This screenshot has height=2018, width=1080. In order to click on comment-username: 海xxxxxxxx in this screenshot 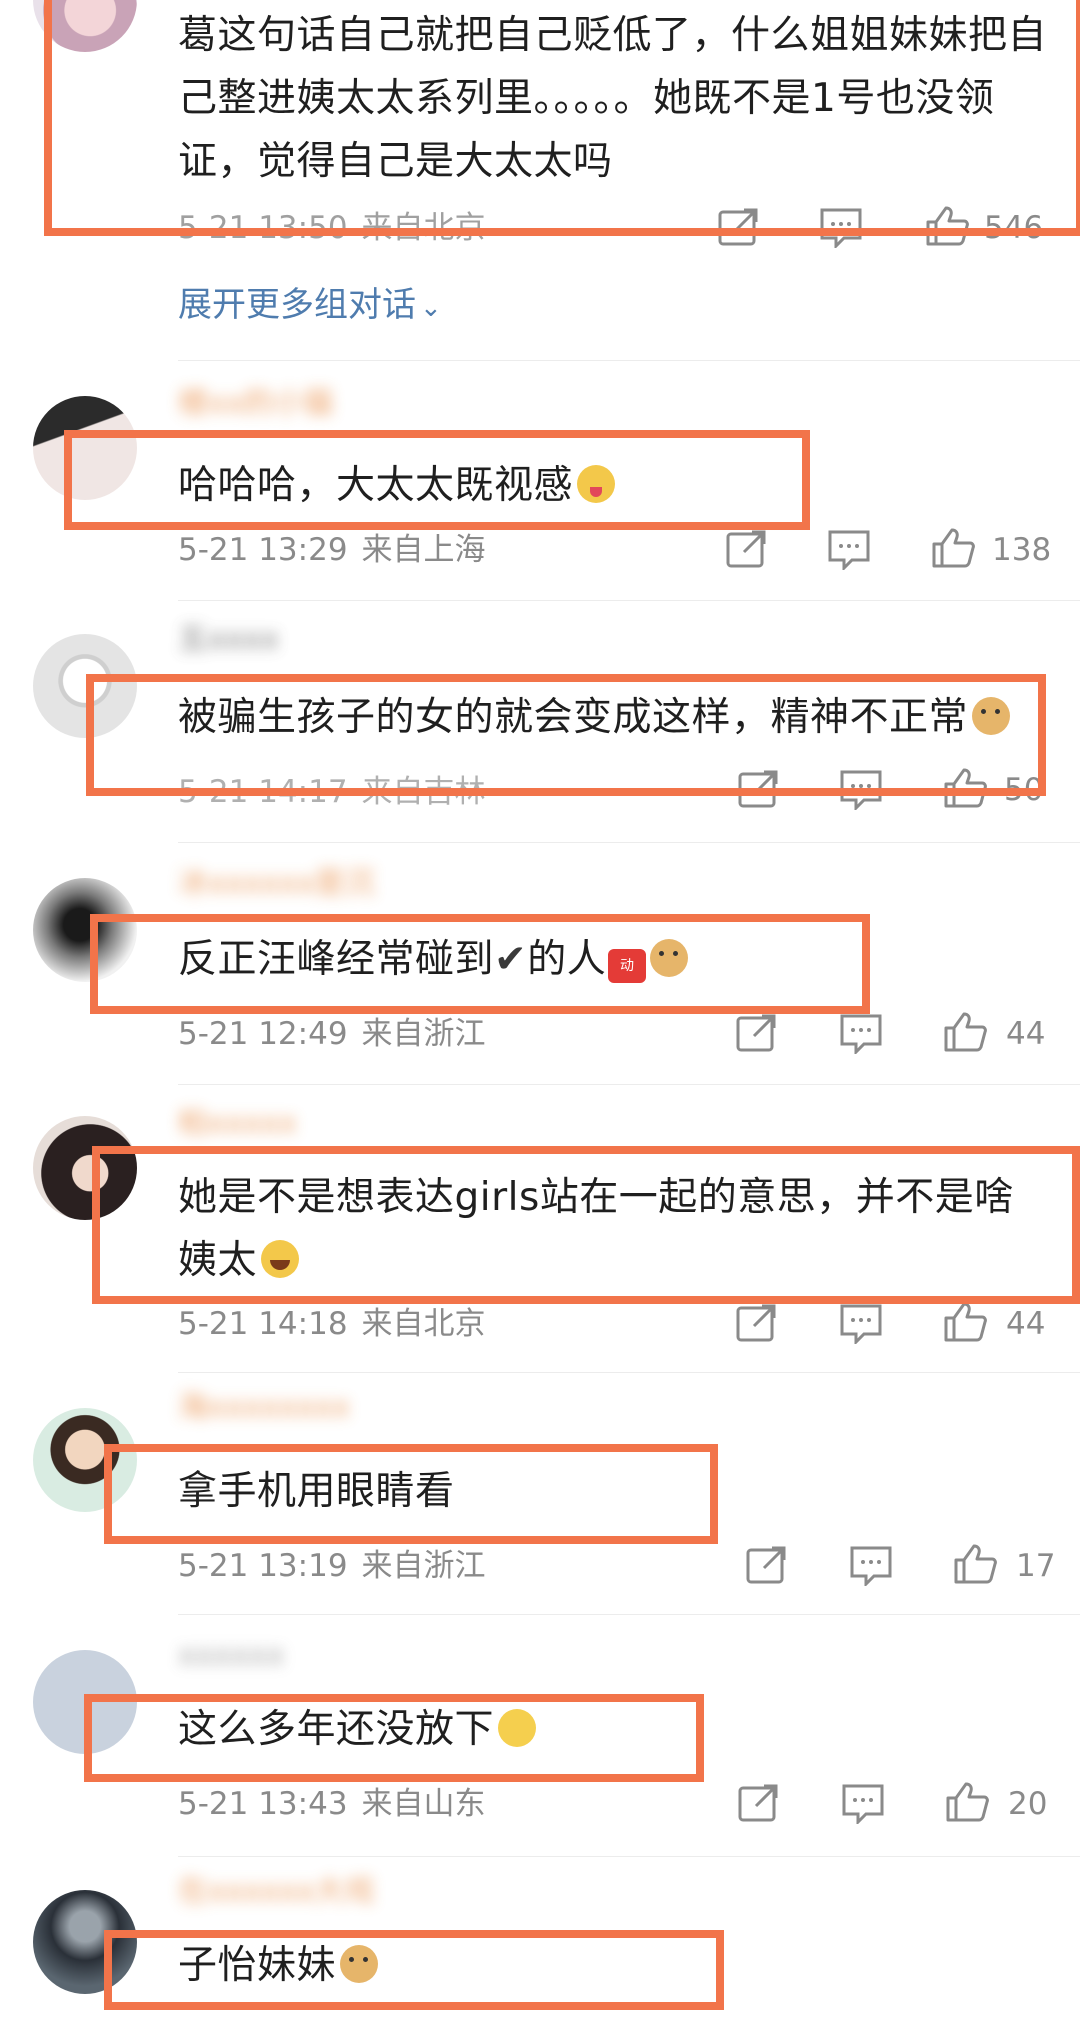, I will do `click(264, 1408)`.